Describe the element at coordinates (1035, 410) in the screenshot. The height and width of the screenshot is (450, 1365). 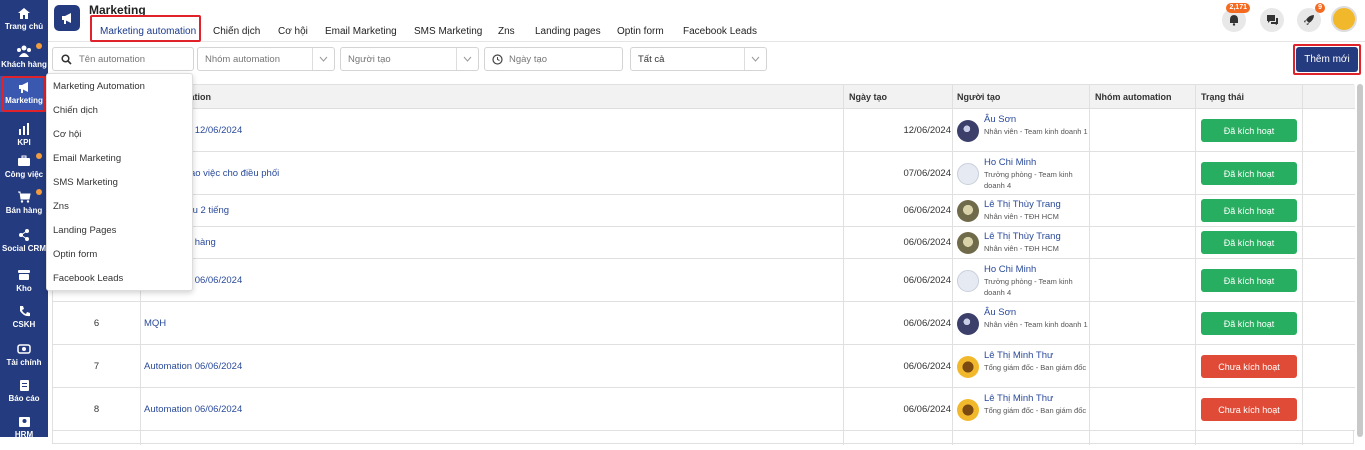
I see `creator-role: Tổng giám đốc - Ban giám đốc` at that location.